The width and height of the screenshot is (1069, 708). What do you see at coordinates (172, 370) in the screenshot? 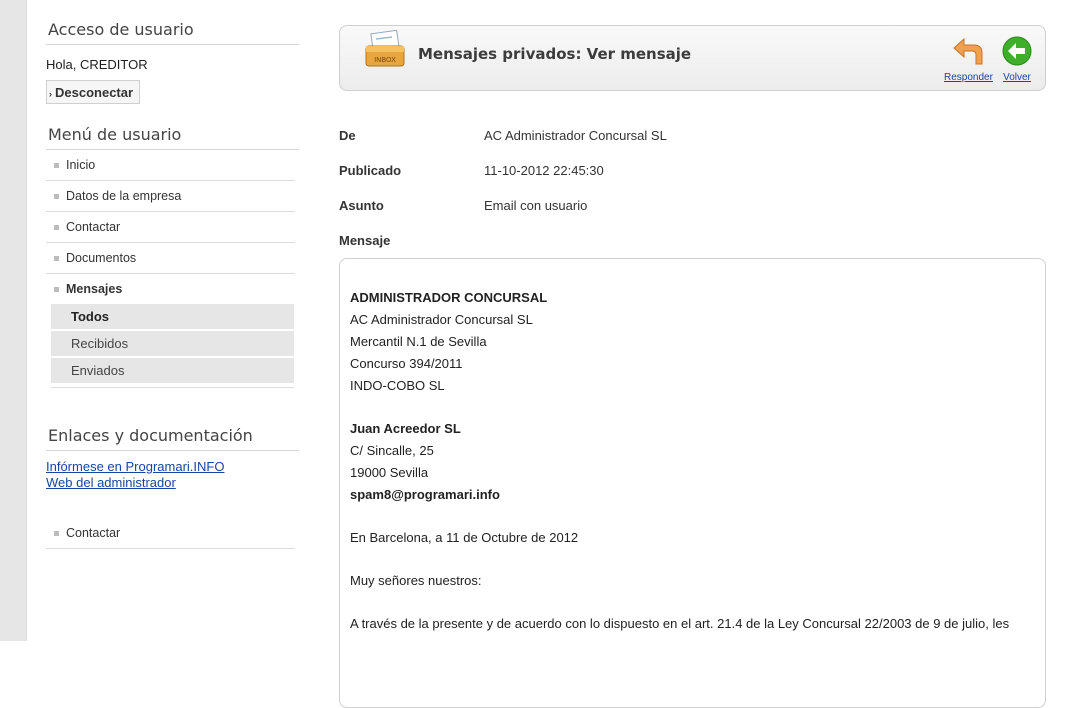
I see `submenu-item-enviados: Enviados` at bounding box center [172, 370].